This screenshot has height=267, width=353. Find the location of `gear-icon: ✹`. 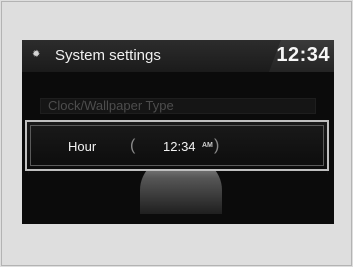

gear-icon: ✹ is located at coordinates (36, 54).